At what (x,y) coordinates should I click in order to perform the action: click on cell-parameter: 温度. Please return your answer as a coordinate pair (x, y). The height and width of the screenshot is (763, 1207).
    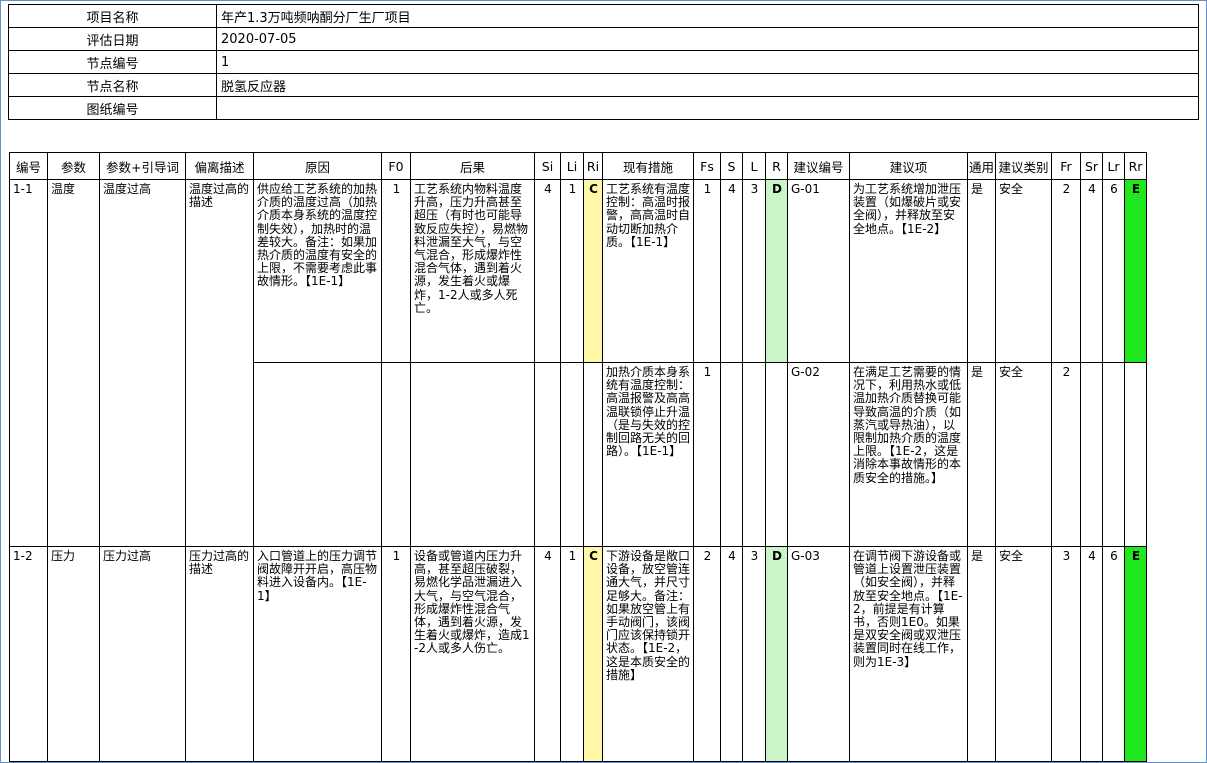
    Looking at the image, I should click on (73, 363).